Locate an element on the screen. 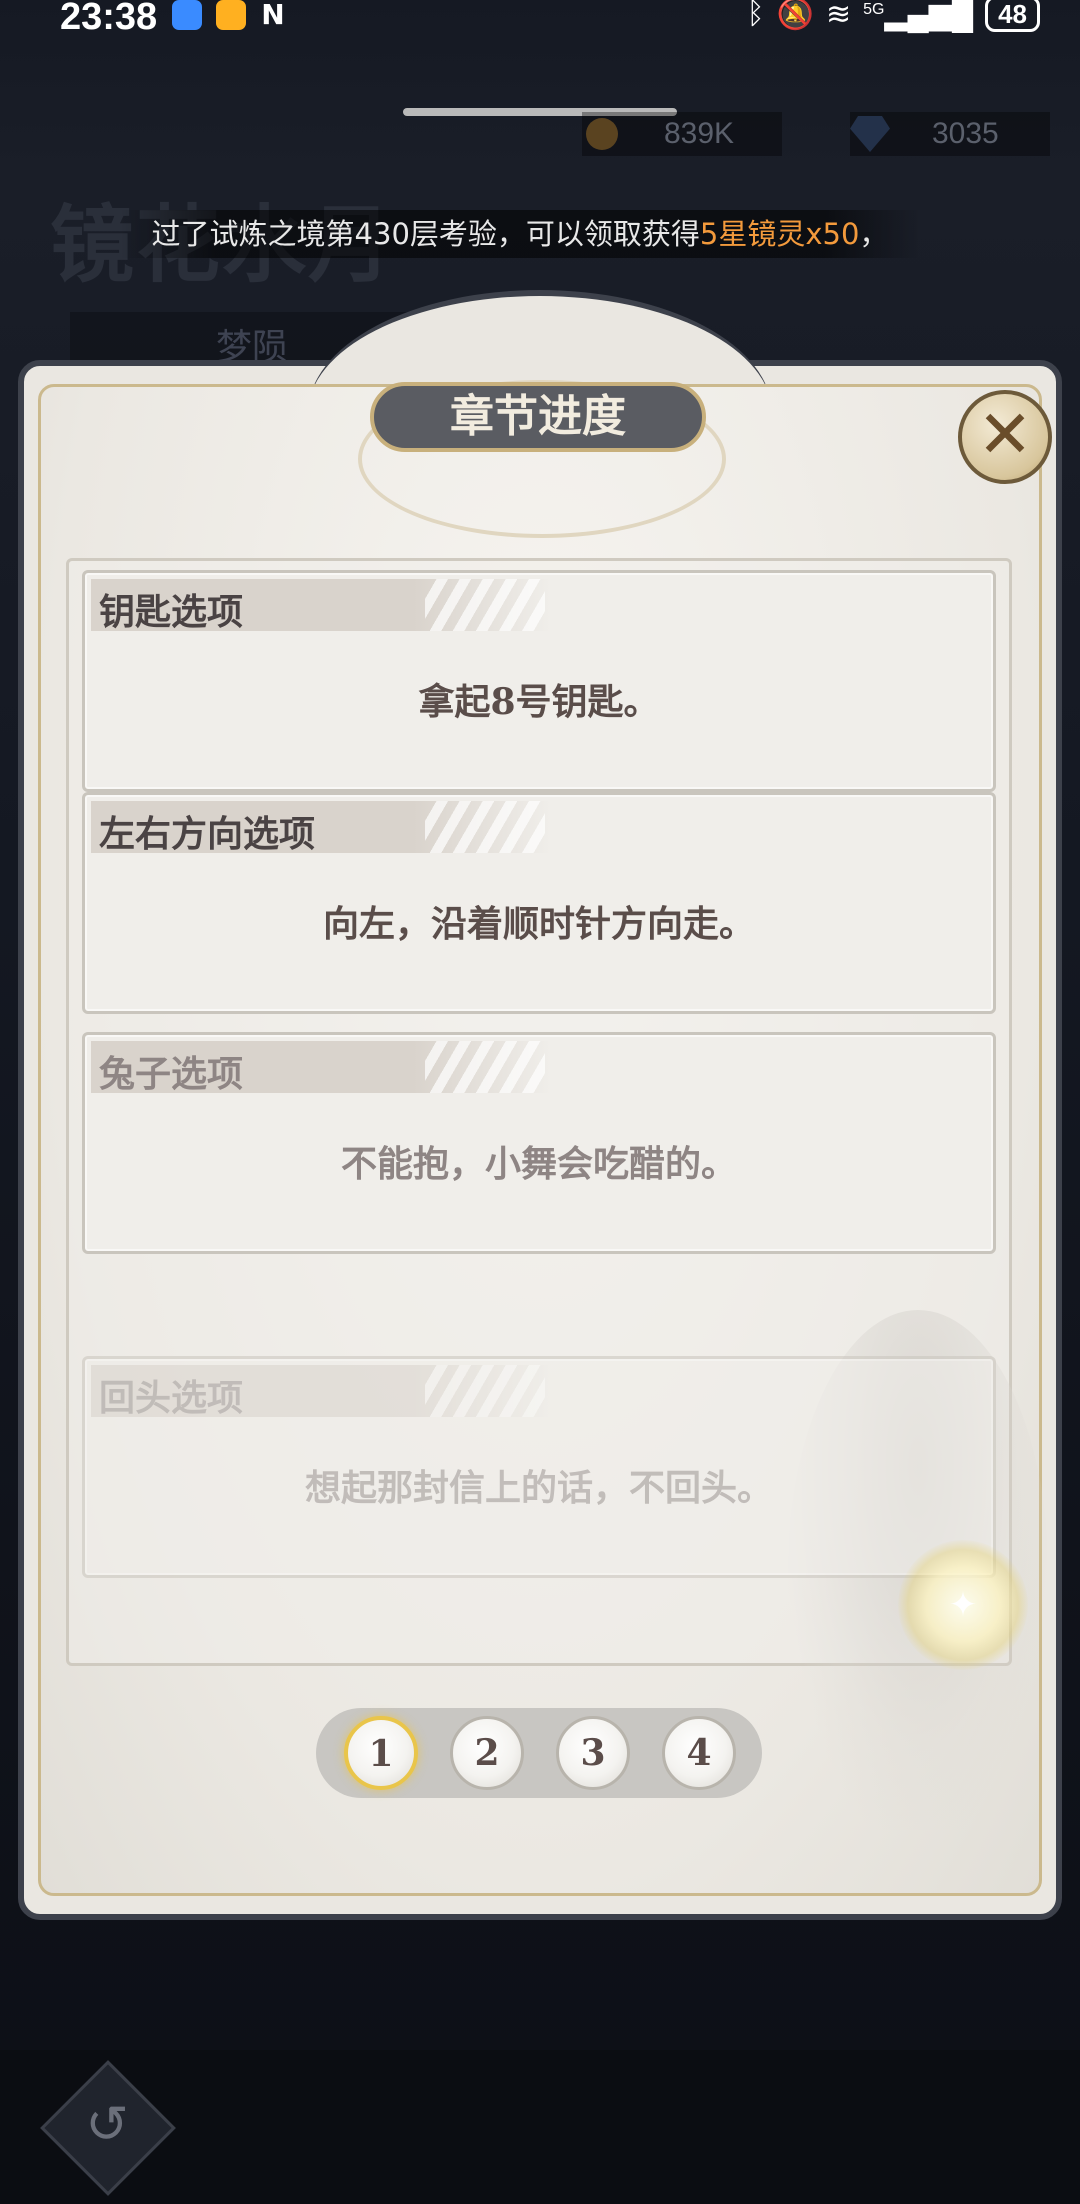  gold-value: 839K is located at coordinates (699, 133).